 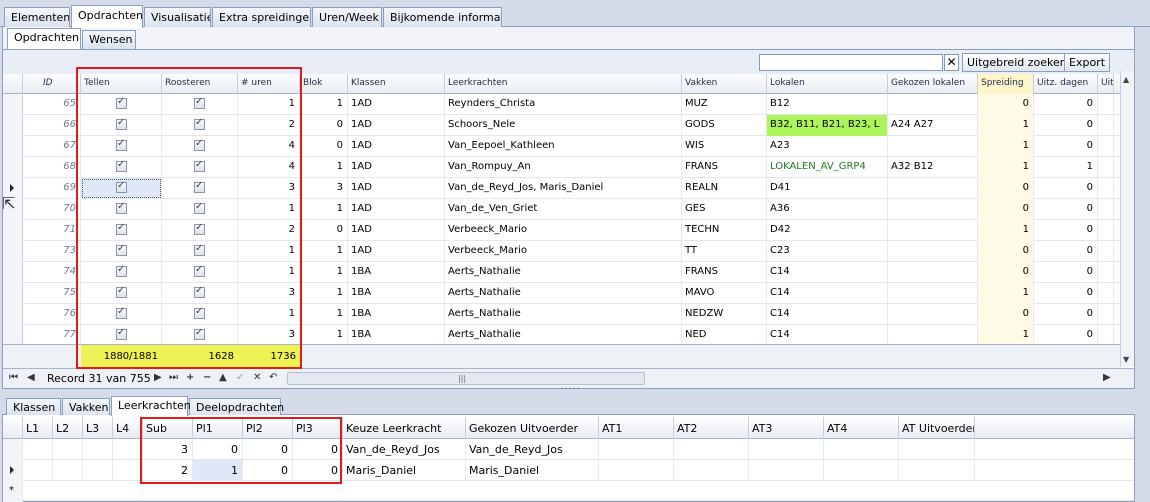 I want to click on tab-leerkrachten: Leerkrachten, so click(x=151, y=406).